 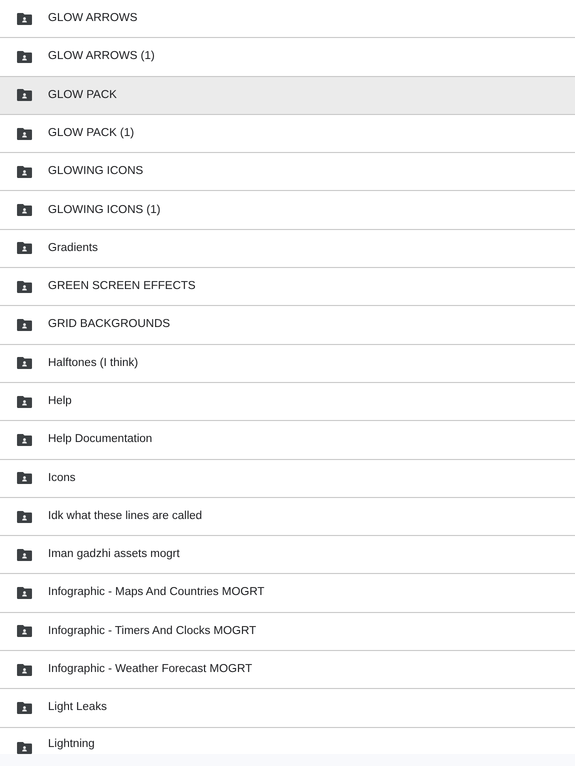 I want to click on folder-row: Halftones (I think), so click(x=287, y=363).